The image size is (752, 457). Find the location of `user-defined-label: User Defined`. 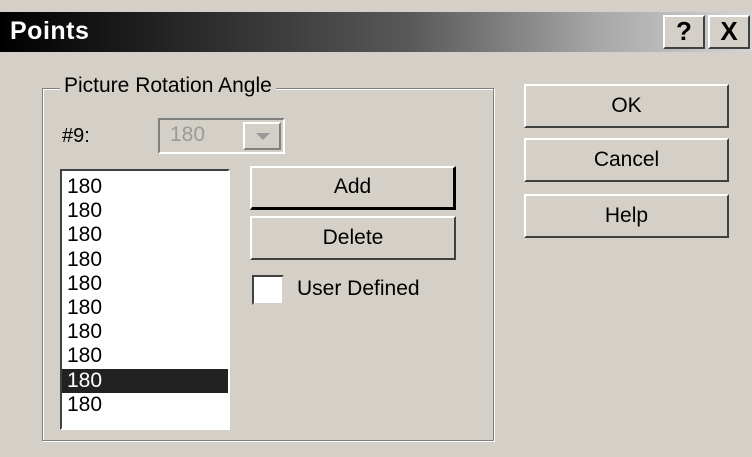

user-defined-label: User Defined is located at coordinates (358, 288).